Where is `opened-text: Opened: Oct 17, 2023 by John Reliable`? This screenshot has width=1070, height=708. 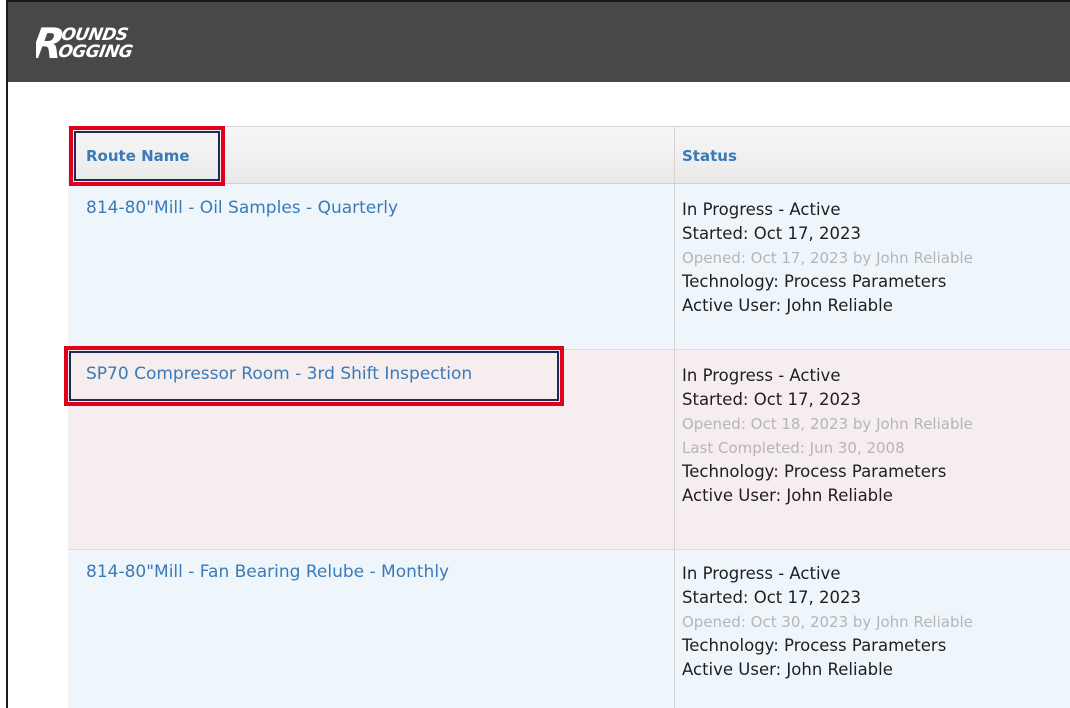
opened-text: Opened: Oct 17, 2023 by John Reliable is located at coordinates (827, 258).